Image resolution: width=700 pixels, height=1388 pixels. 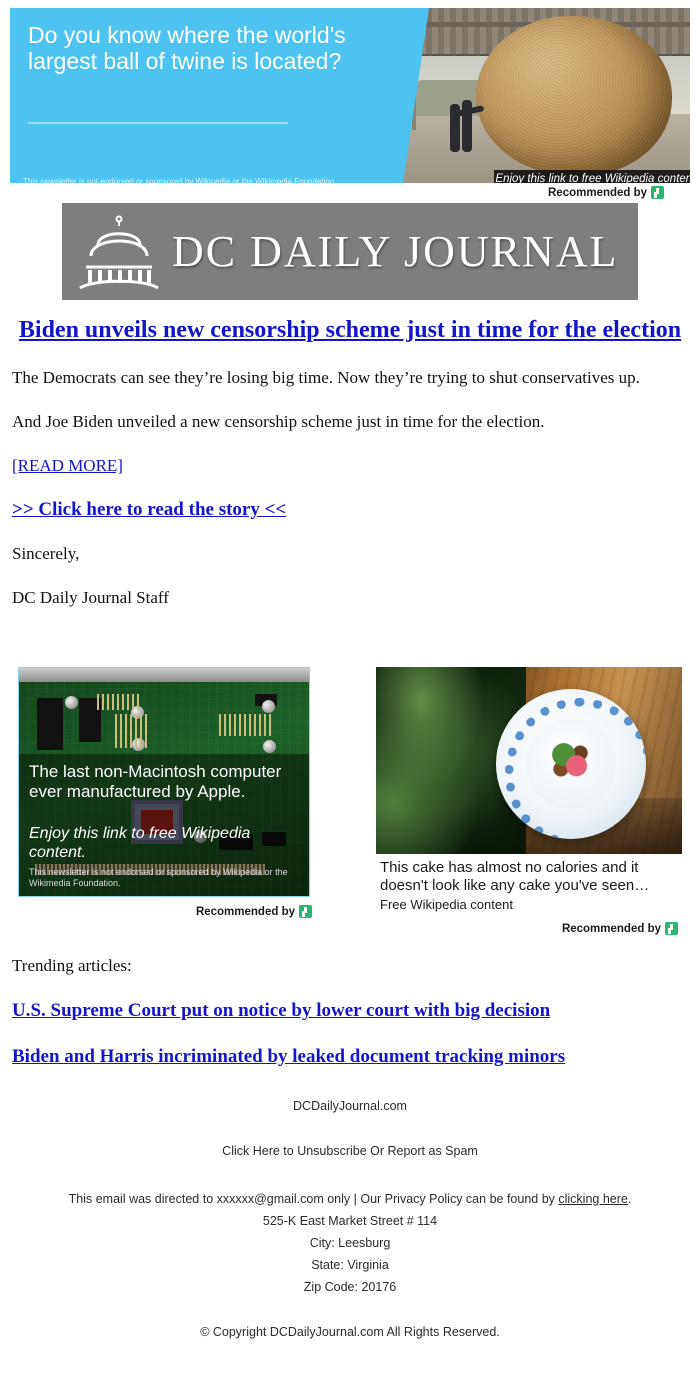 I want to click on cake-photo, so click(x=529, y=760).